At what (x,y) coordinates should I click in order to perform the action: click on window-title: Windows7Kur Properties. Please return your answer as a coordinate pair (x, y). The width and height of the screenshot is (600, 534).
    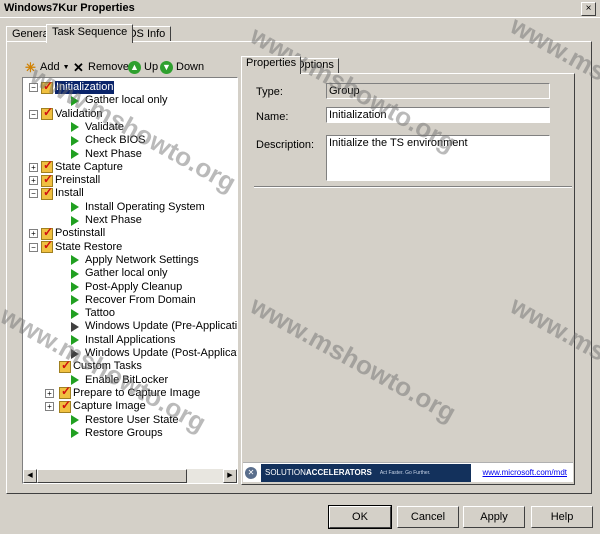
    Looking at the image, I should click on (69, 8).